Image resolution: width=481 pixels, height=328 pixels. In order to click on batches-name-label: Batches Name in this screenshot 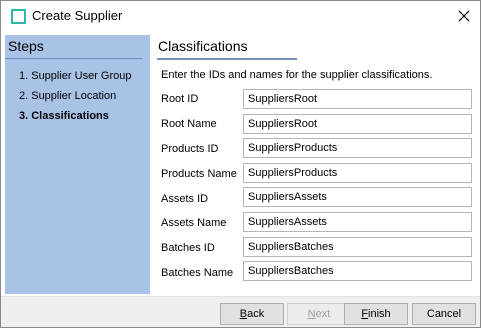, I will do `click(197, 273)`.